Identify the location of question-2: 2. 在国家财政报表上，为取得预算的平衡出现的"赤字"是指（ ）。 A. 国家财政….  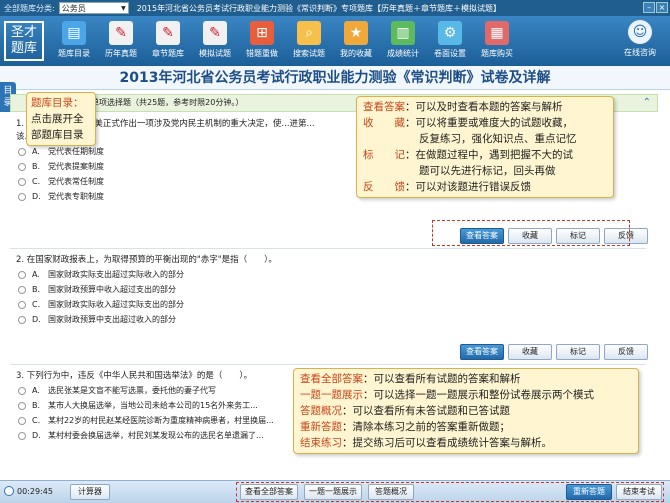
(328, 290).